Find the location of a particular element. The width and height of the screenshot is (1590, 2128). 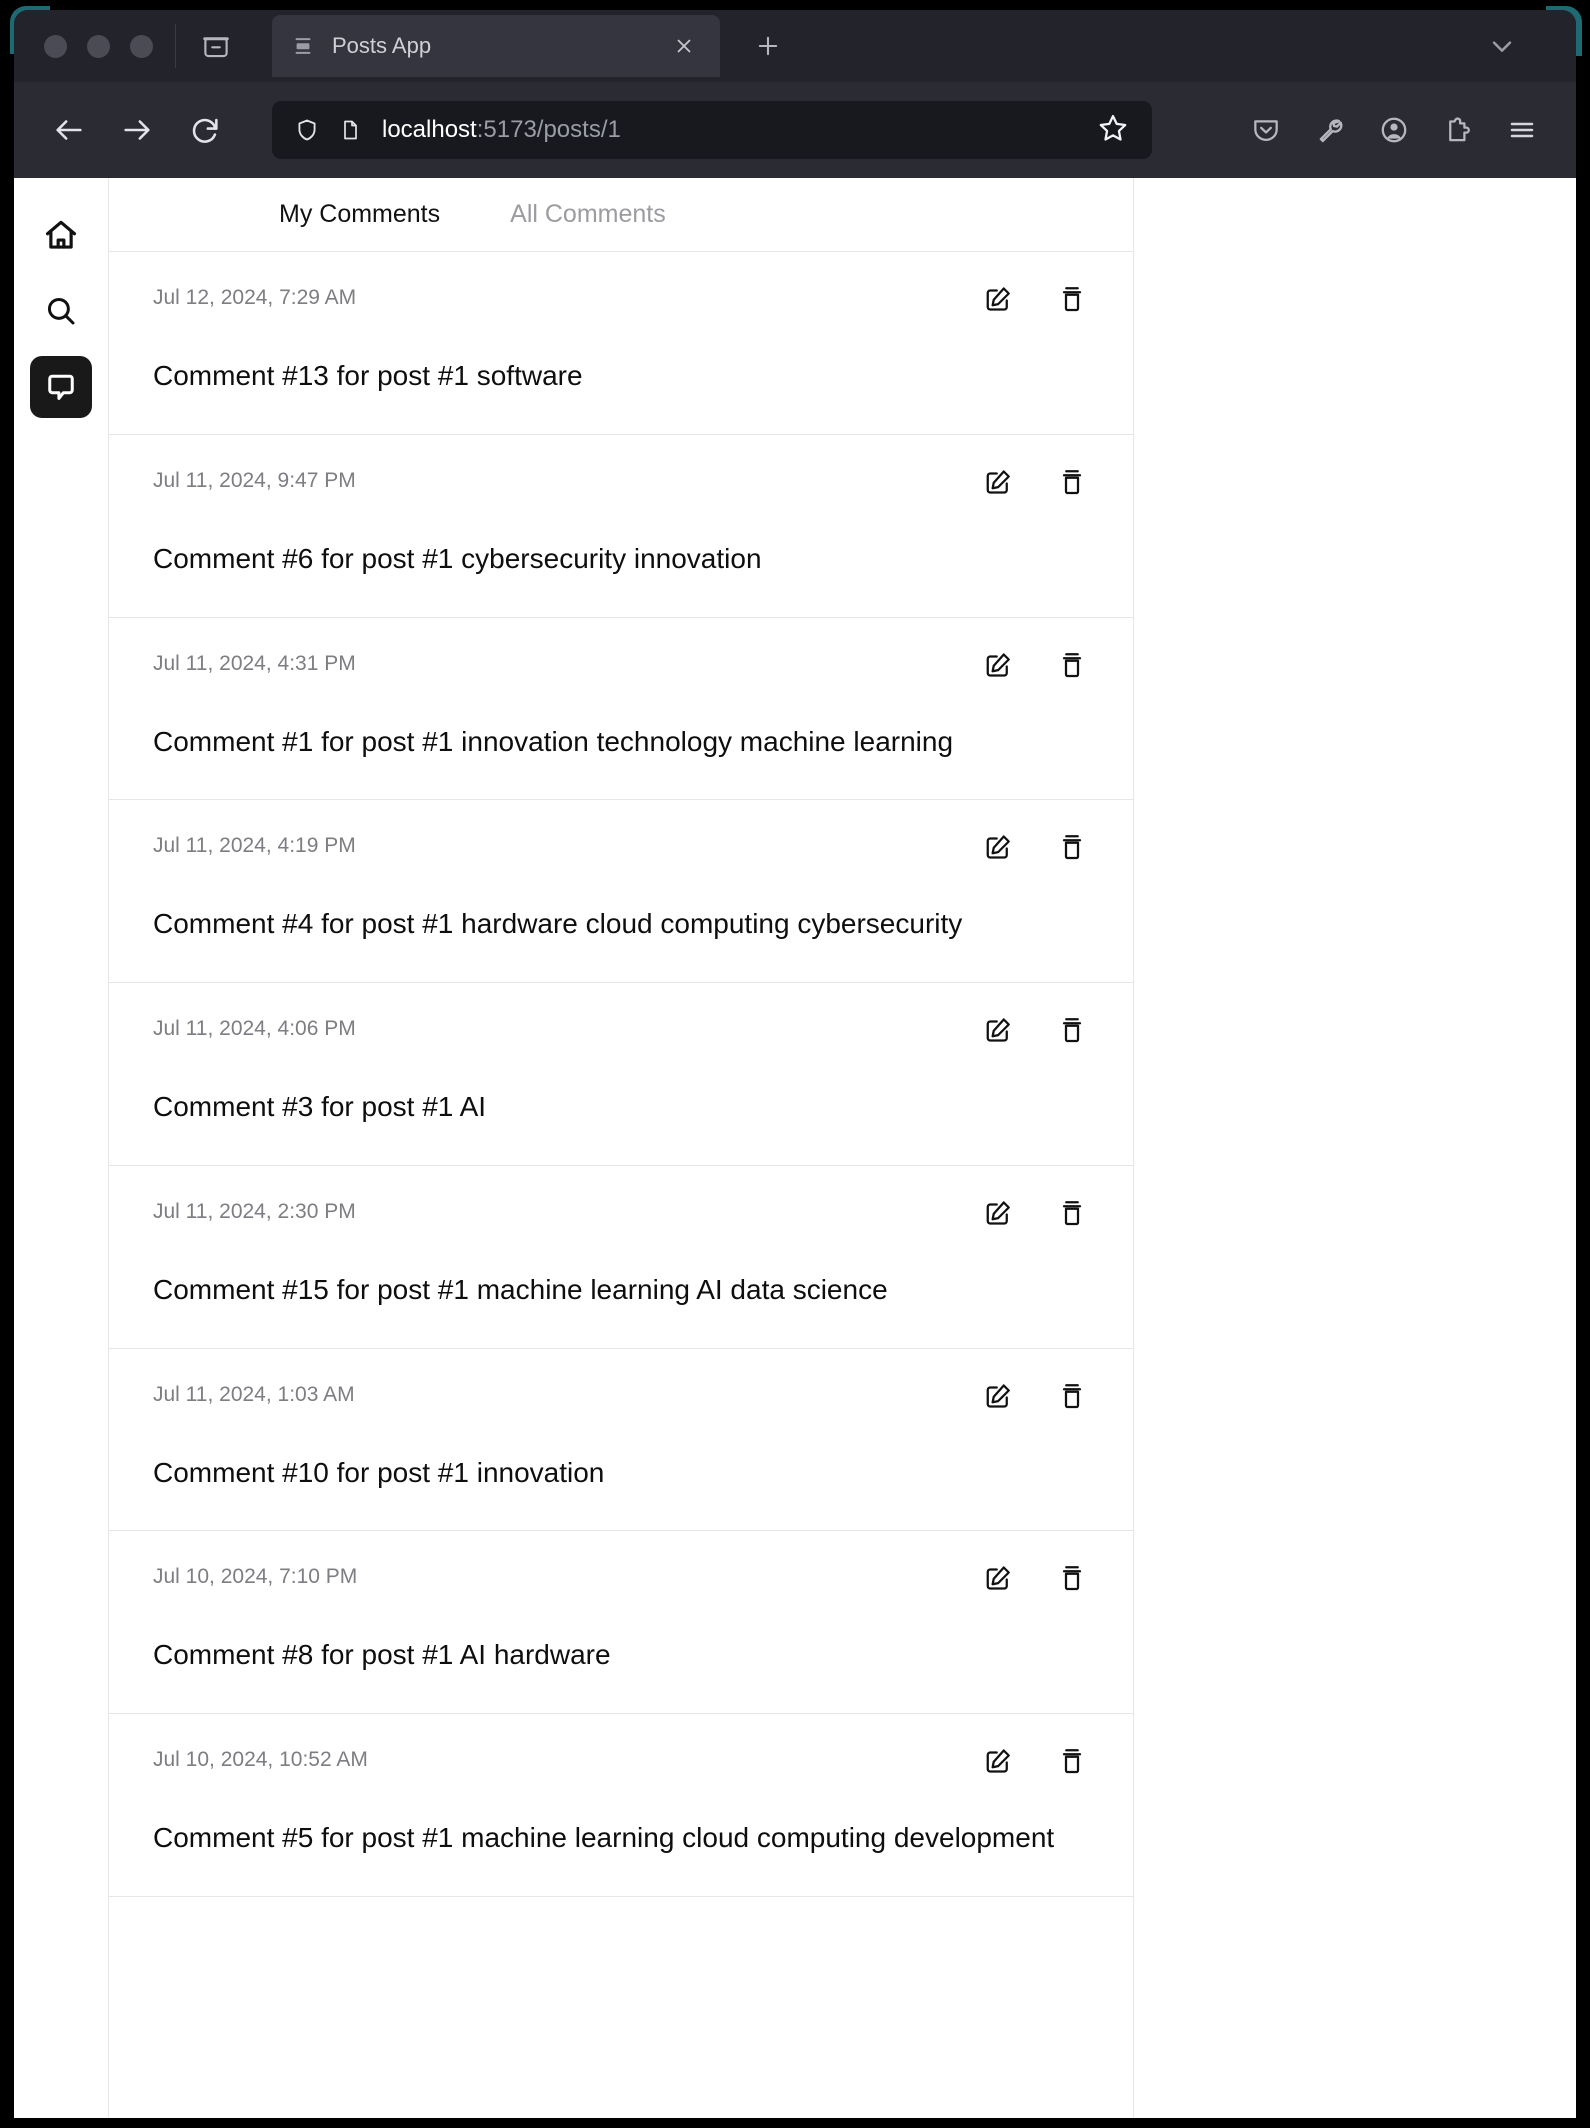

page-layout-icon is located at coordinates (303, 46).